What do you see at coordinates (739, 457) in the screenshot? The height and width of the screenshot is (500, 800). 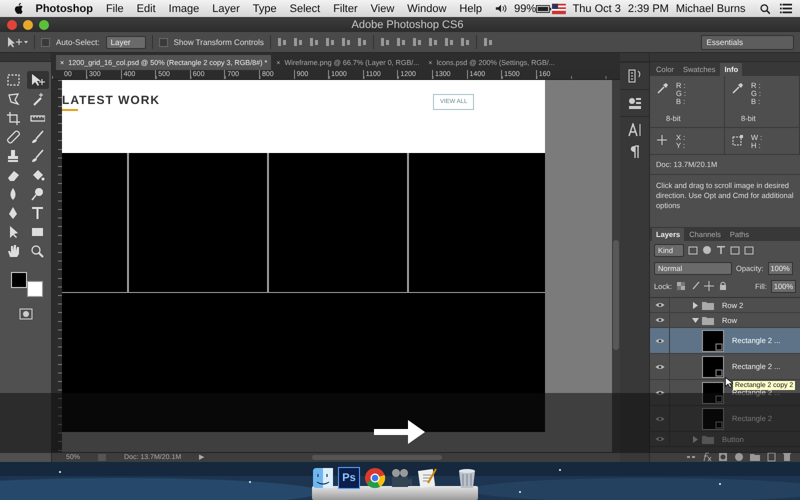 I see `adjust-icon` at bounding box center [739, 457].